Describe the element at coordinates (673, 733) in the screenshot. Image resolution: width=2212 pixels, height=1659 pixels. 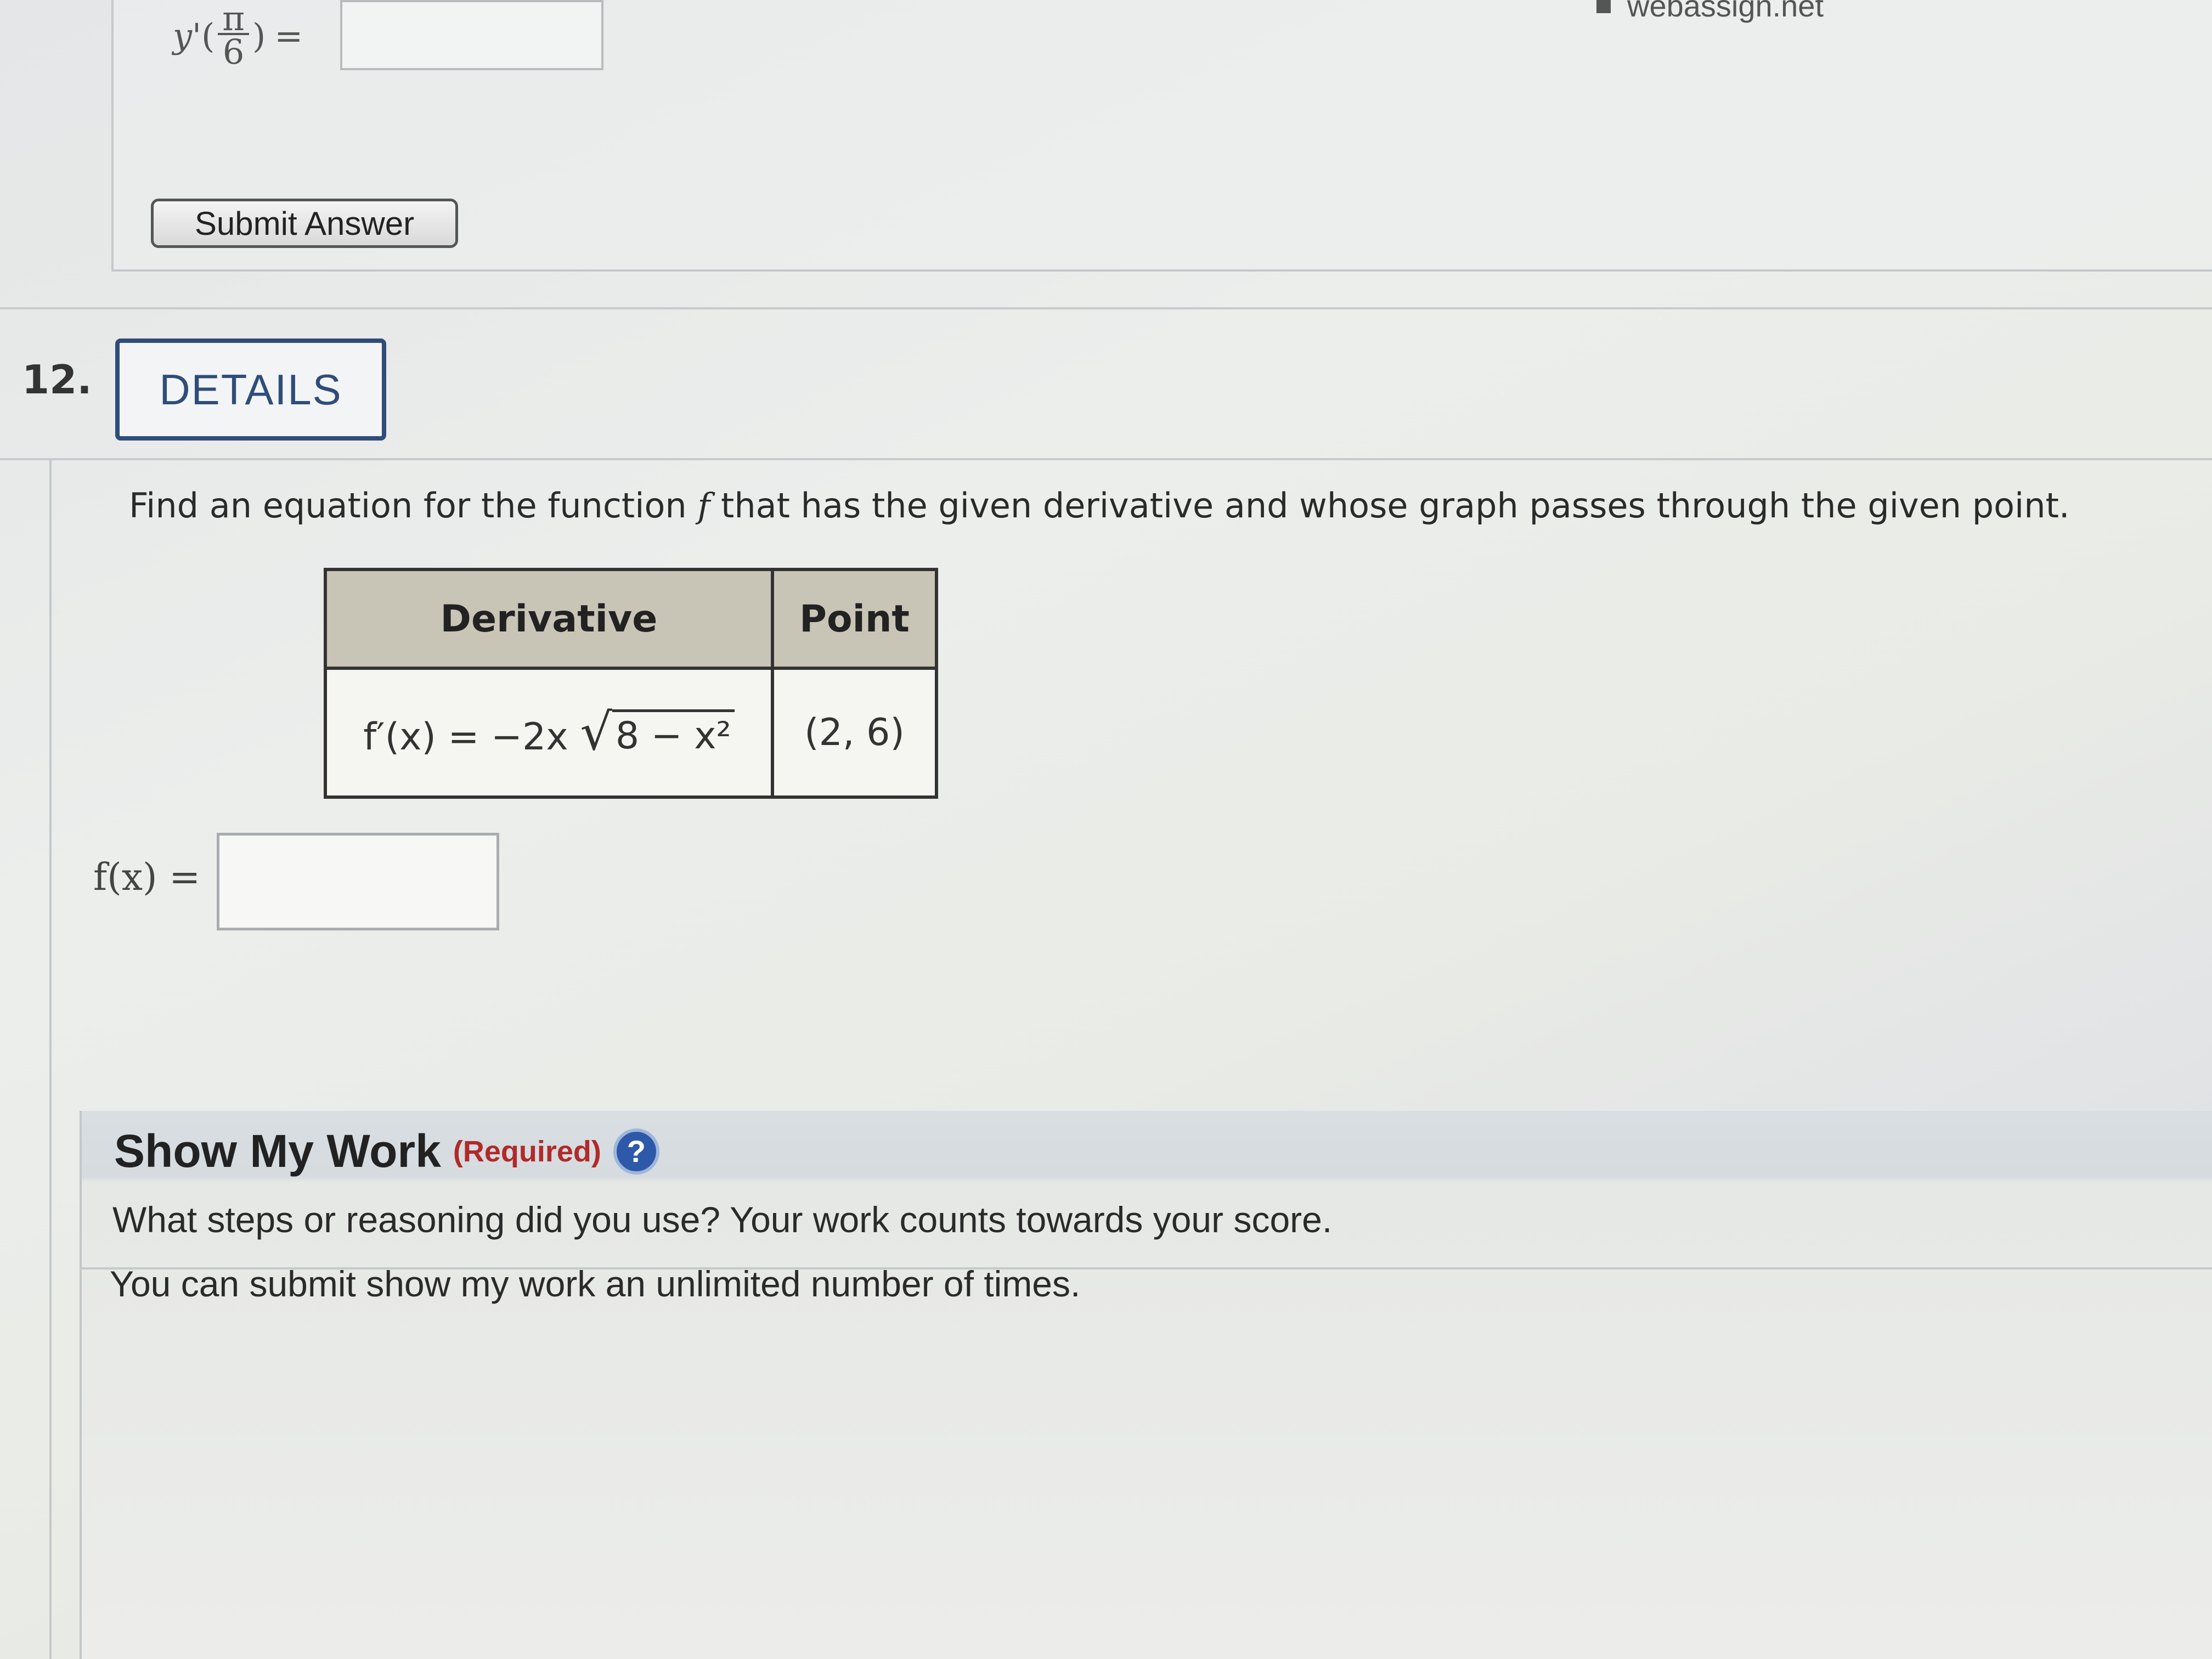
I see `derivative-radicand: 8 − x²` at that location.